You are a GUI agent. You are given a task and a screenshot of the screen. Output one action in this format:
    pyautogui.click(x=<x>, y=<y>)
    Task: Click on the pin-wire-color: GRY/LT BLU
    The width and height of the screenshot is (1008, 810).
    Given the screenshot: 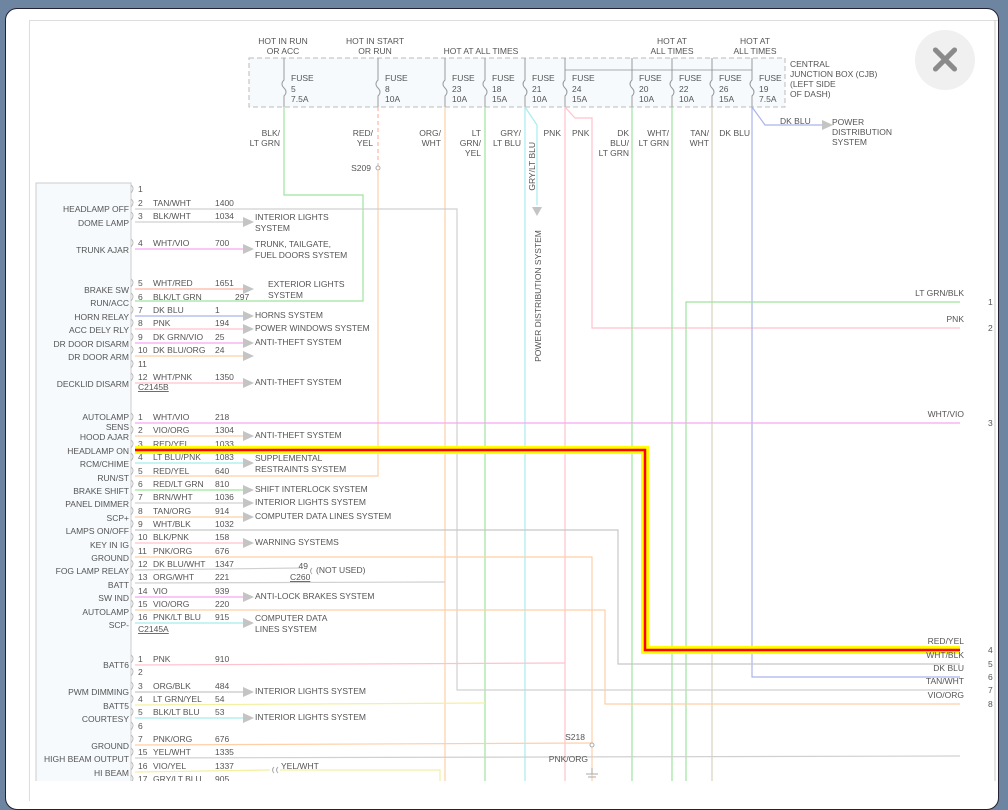 What is the action you would take?
    pyautogui.click(x=177, y=777)
    